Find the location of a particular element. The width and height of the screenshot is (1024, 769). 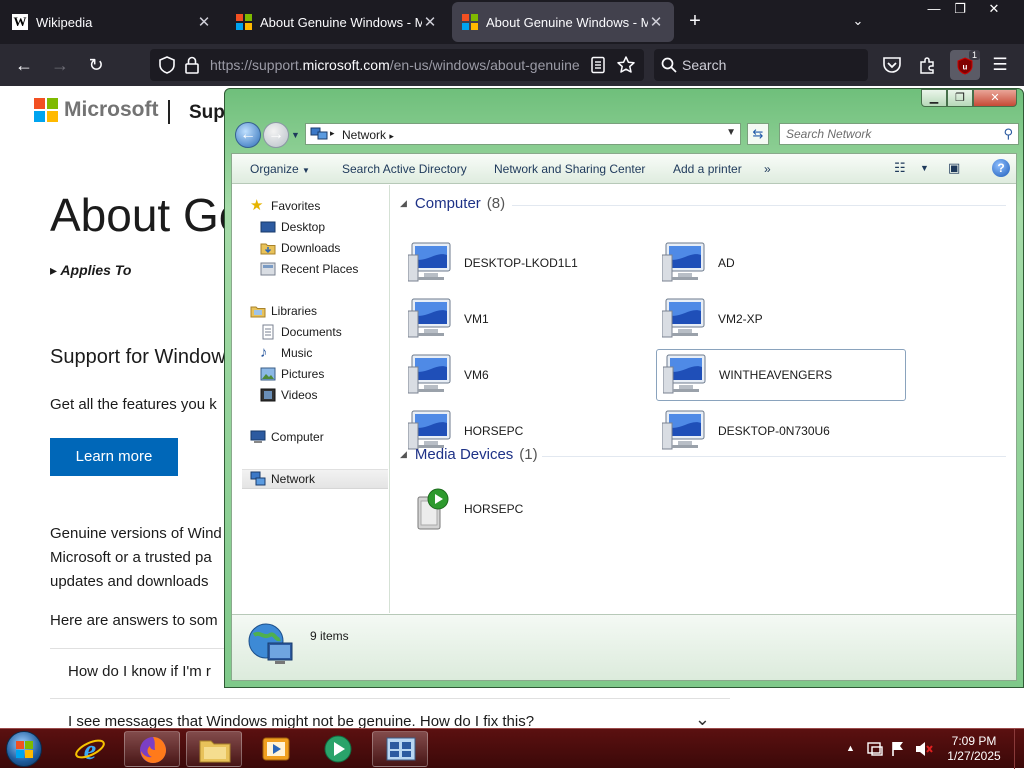

tab-title: Wikipedia is located at coordinates (64, 22).